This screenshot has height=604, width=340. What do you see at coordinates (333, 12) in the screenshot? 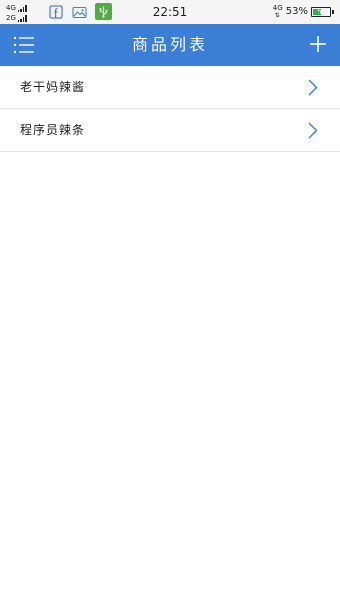
I see `battery-tip` at bounding box center [333, 12].